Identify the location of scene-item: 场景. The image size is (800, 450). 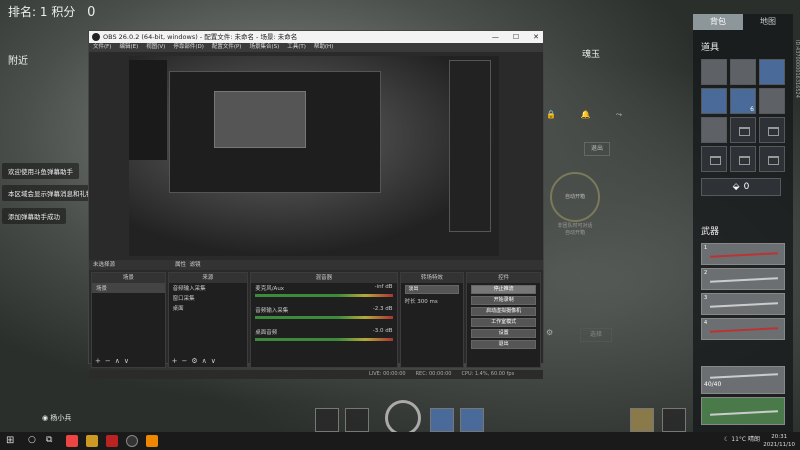
(128, 288).